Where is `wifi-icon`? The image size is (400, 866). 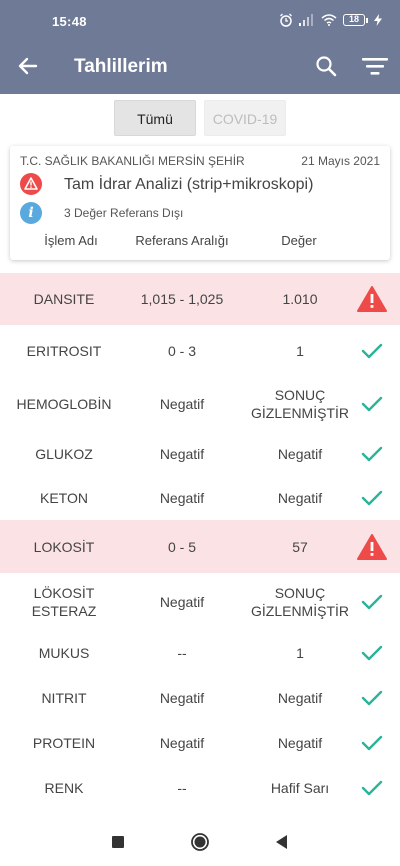
wifi-icon is located at coordinates (329, 20).